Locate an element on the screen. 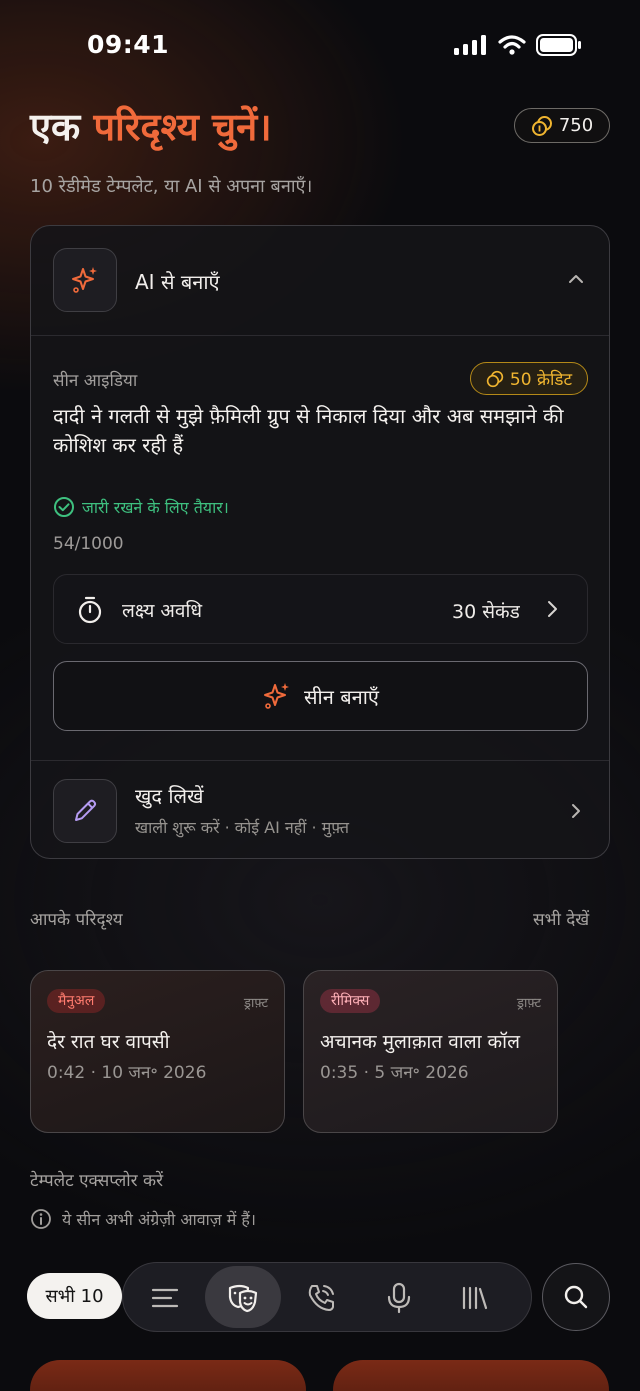 Image resolution: width=640 pixels, height=1391 pixels. microphone-icon is located at coordinates (399, 1298).